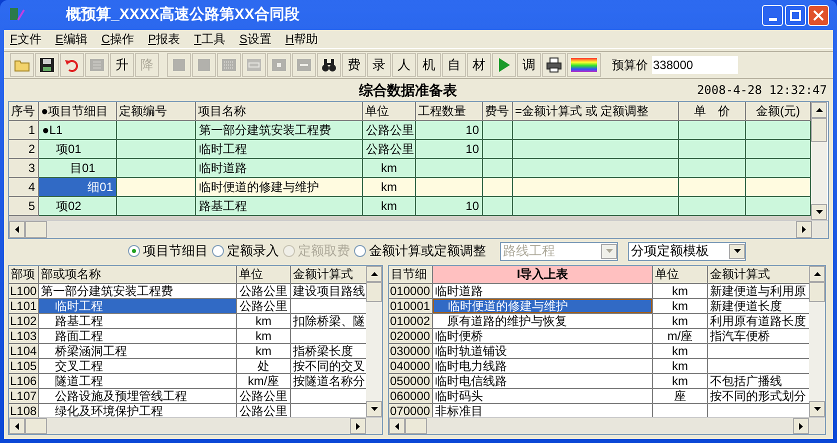 Image resolution: width=837 pixels, height=443 pixels. What do you see at coordinates (599, 321) in the screenshot?
I see `table-row: 010002 原有道路的维护与恢复 km 利用原有道路长度` at bounding box center [599, 321].